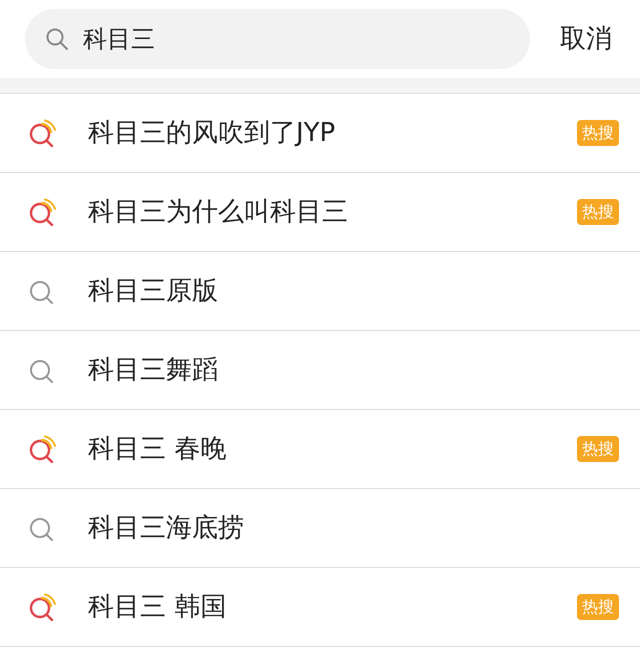 This screenshot has height=647, width=640. I want to click on search-icon, so click(57, 39).